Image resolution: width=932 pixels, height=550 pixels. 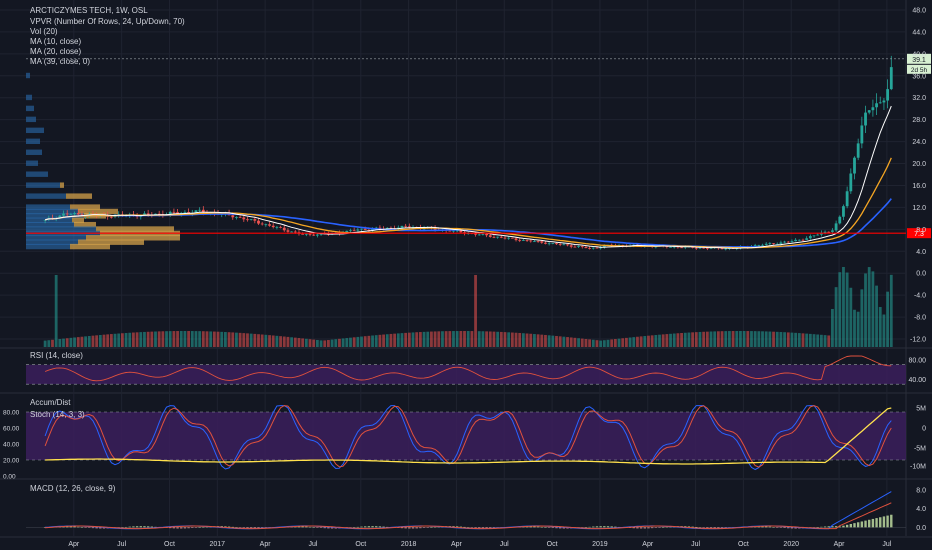 I want to click on accum-dist-tick-label: -5M, so click(x=920, y=449).